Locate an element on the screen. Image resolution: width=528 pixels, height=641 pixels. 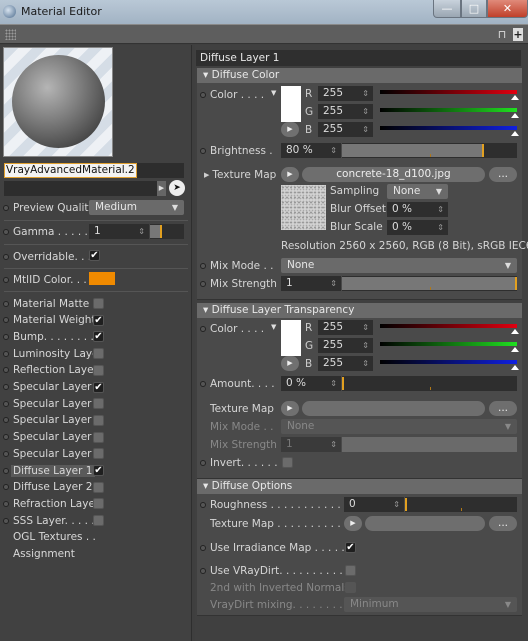
irradiance-checkbox: ✔ is located at coordinates (350, 547).